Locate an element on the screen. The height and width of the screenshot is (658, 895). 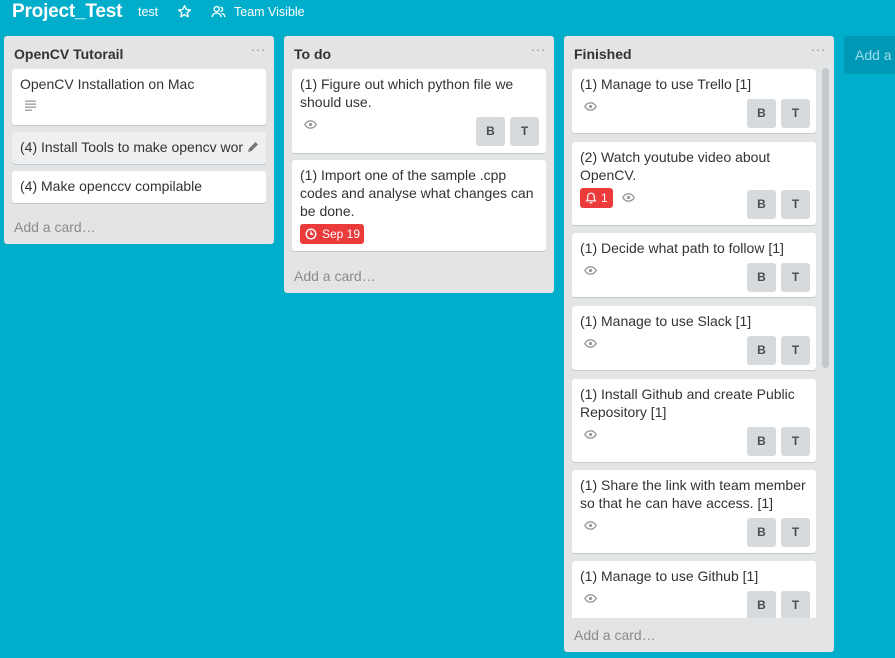
board-header: Project_Test test Team Visible is located at coordinates (447, 15).